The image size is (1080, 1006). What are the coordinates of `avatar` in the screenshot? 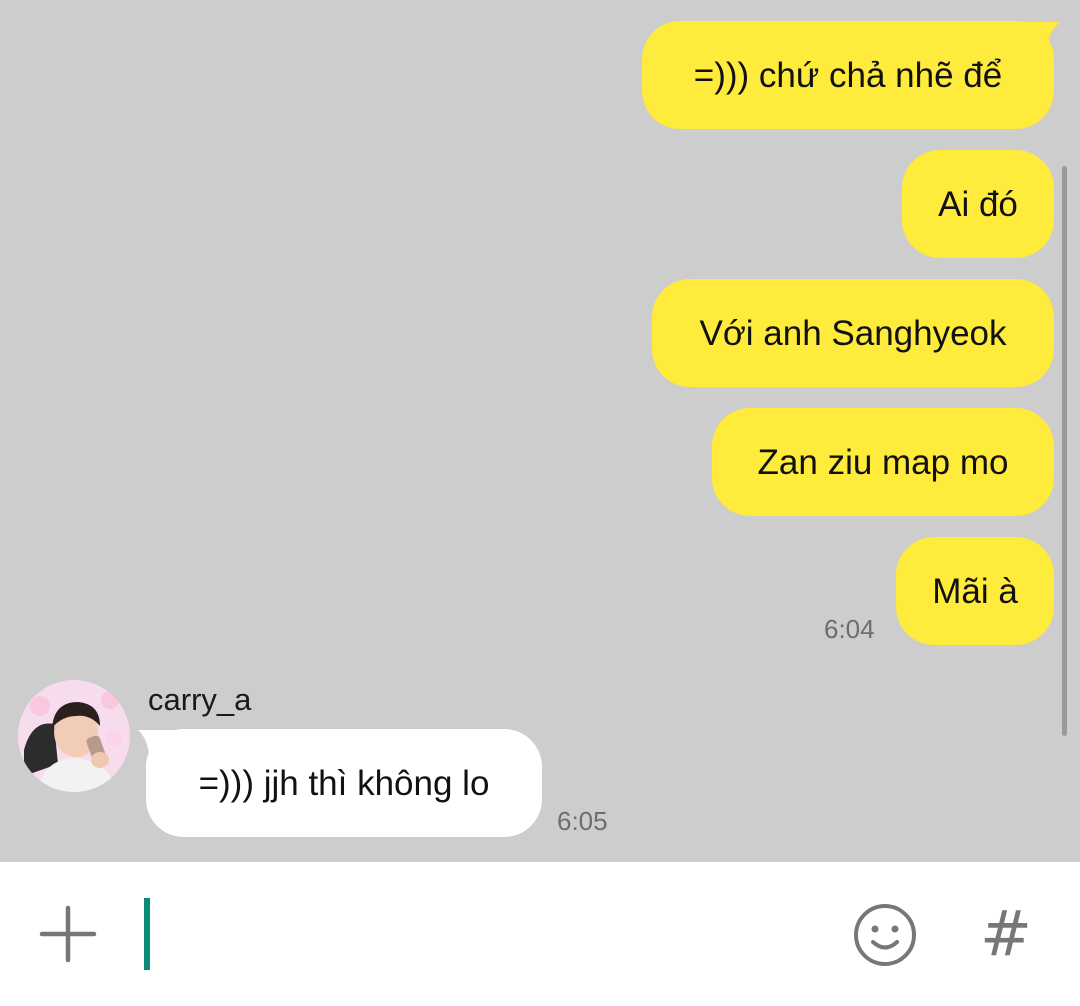 It's located at (74, 736).